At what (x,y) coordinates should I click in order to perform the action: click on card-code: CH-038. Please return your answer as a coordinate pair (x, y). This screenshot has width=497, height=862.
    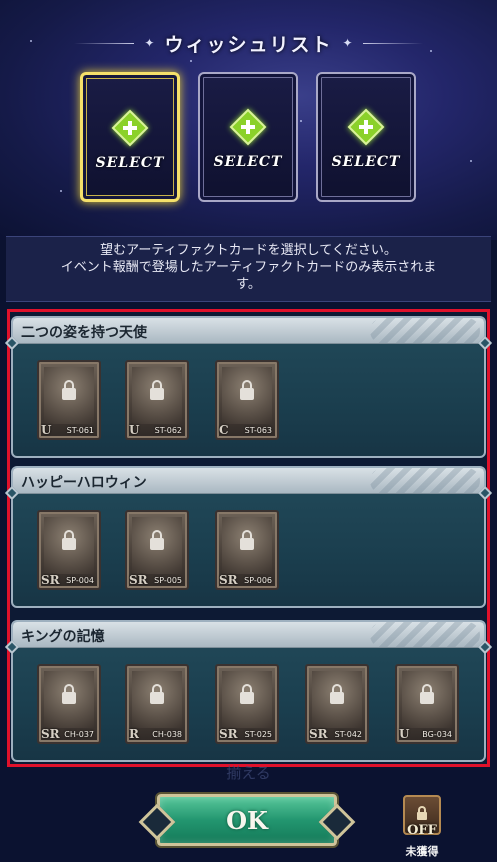
    Looking at the image, I should click on (167, 734).